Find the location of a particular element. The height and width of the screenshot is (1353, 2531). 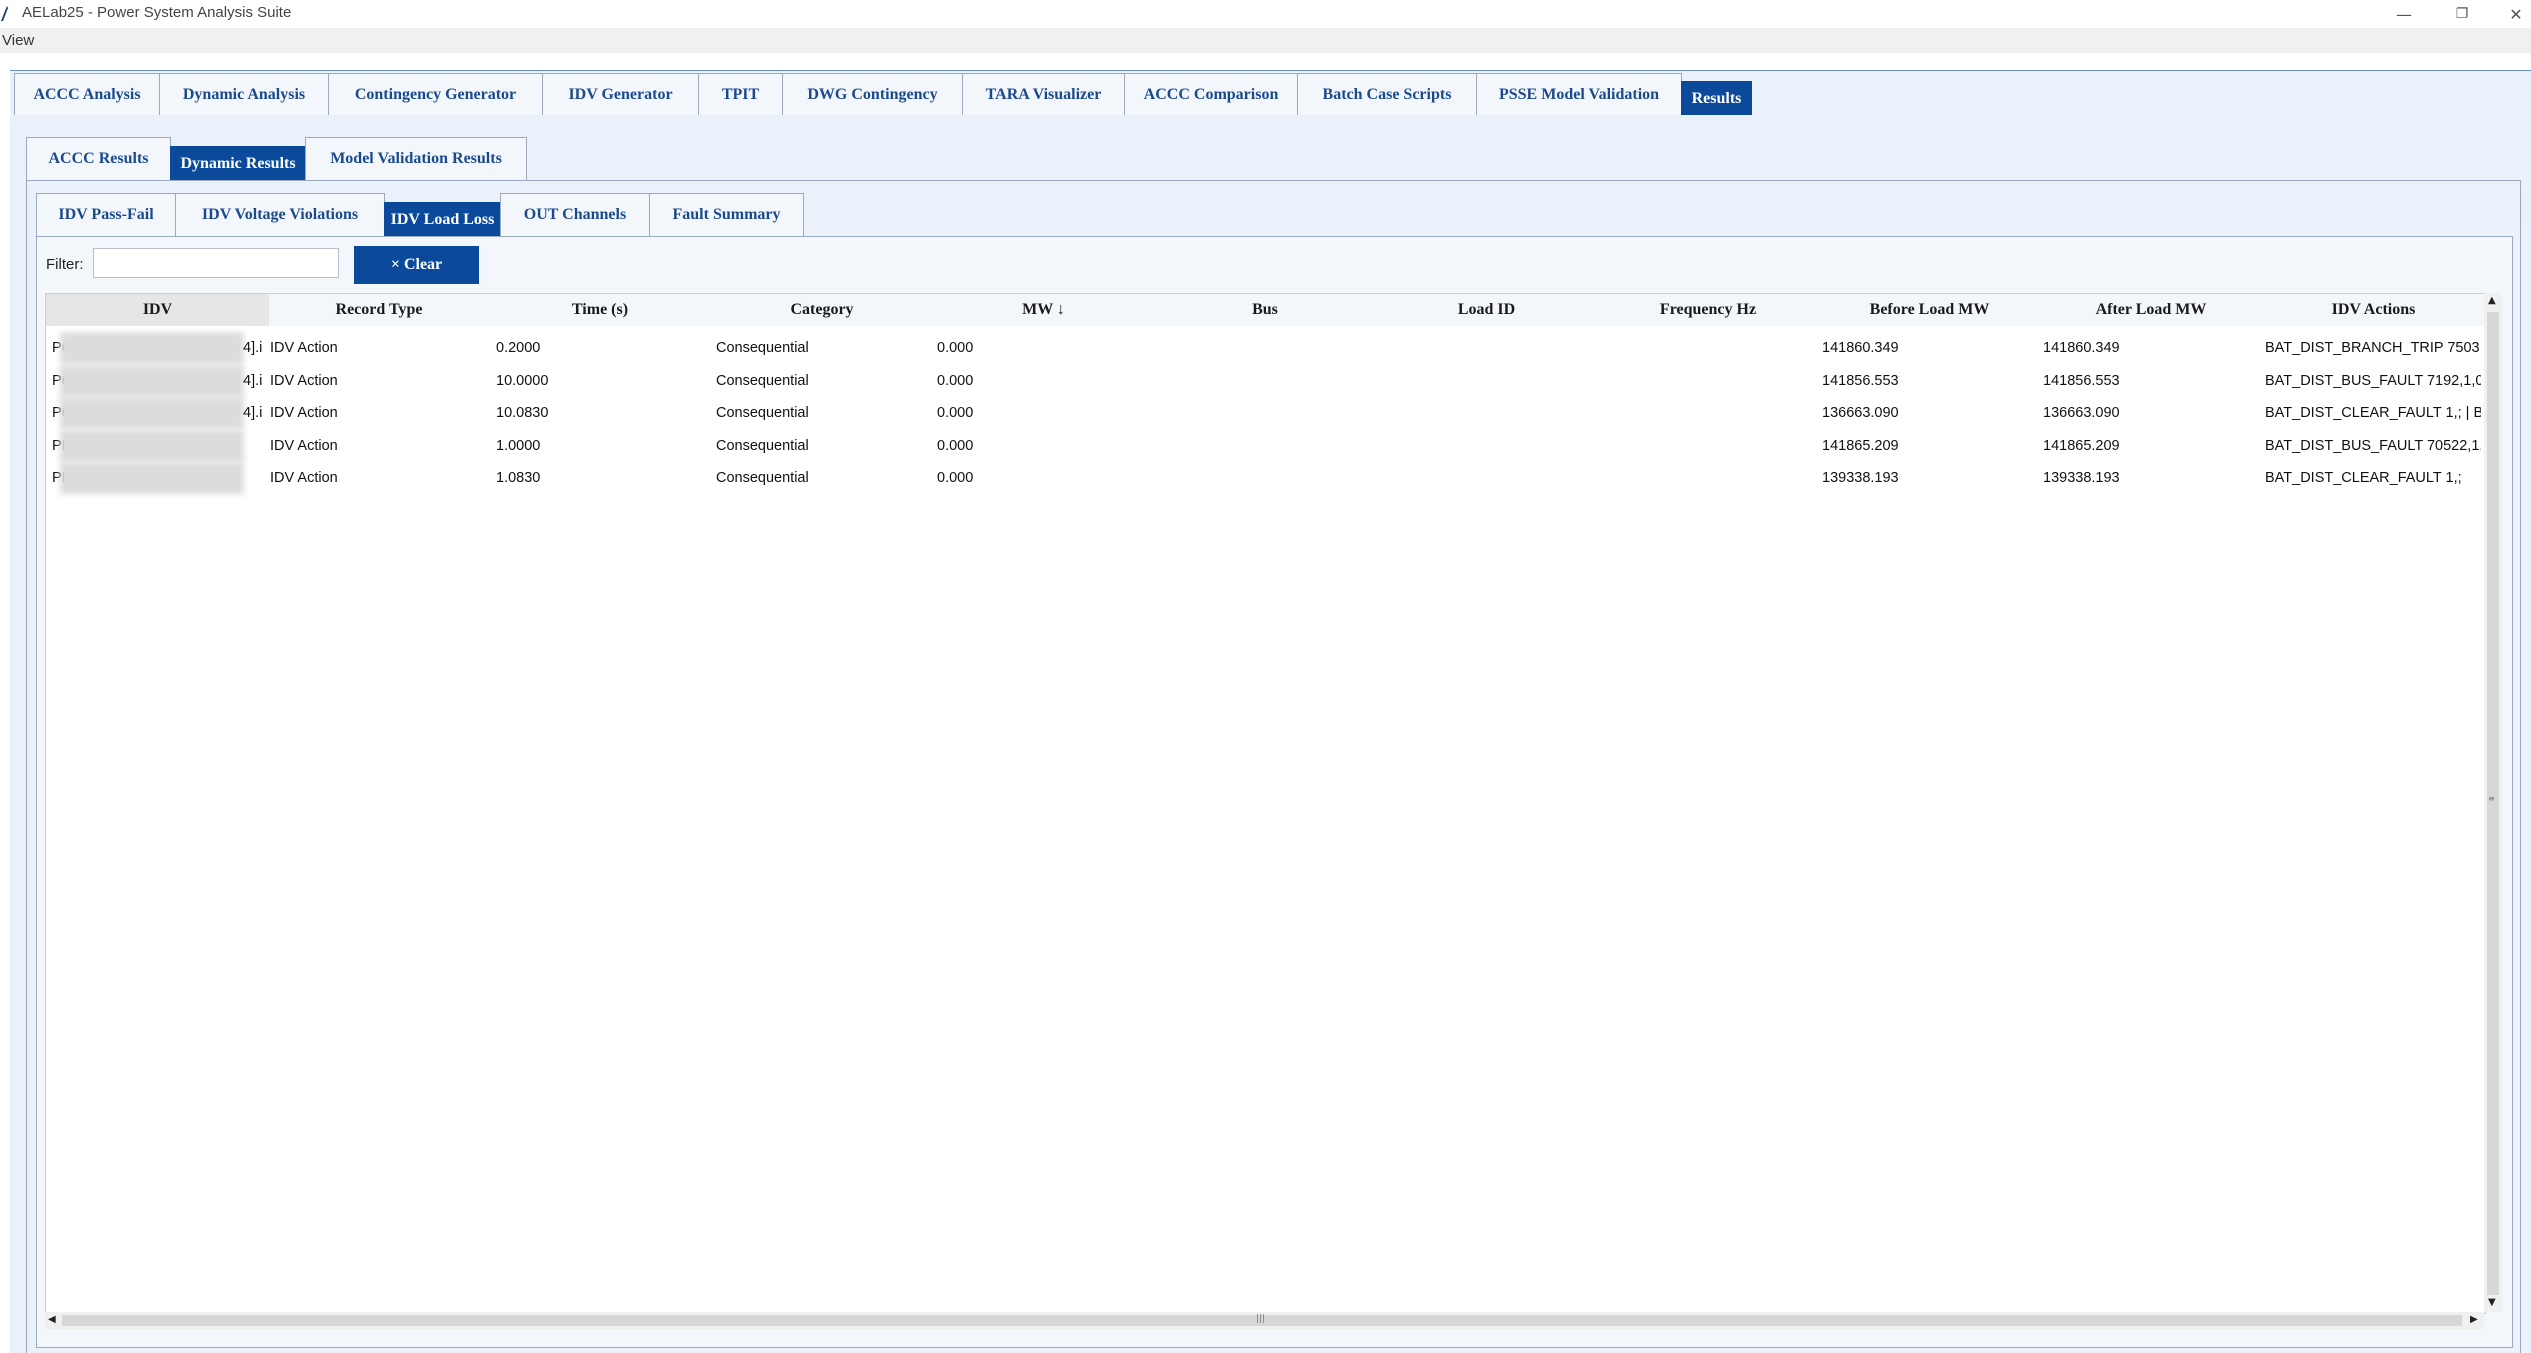

tab-accc-comparison: ACCC Comparison is located at coordinates (1211, 94).